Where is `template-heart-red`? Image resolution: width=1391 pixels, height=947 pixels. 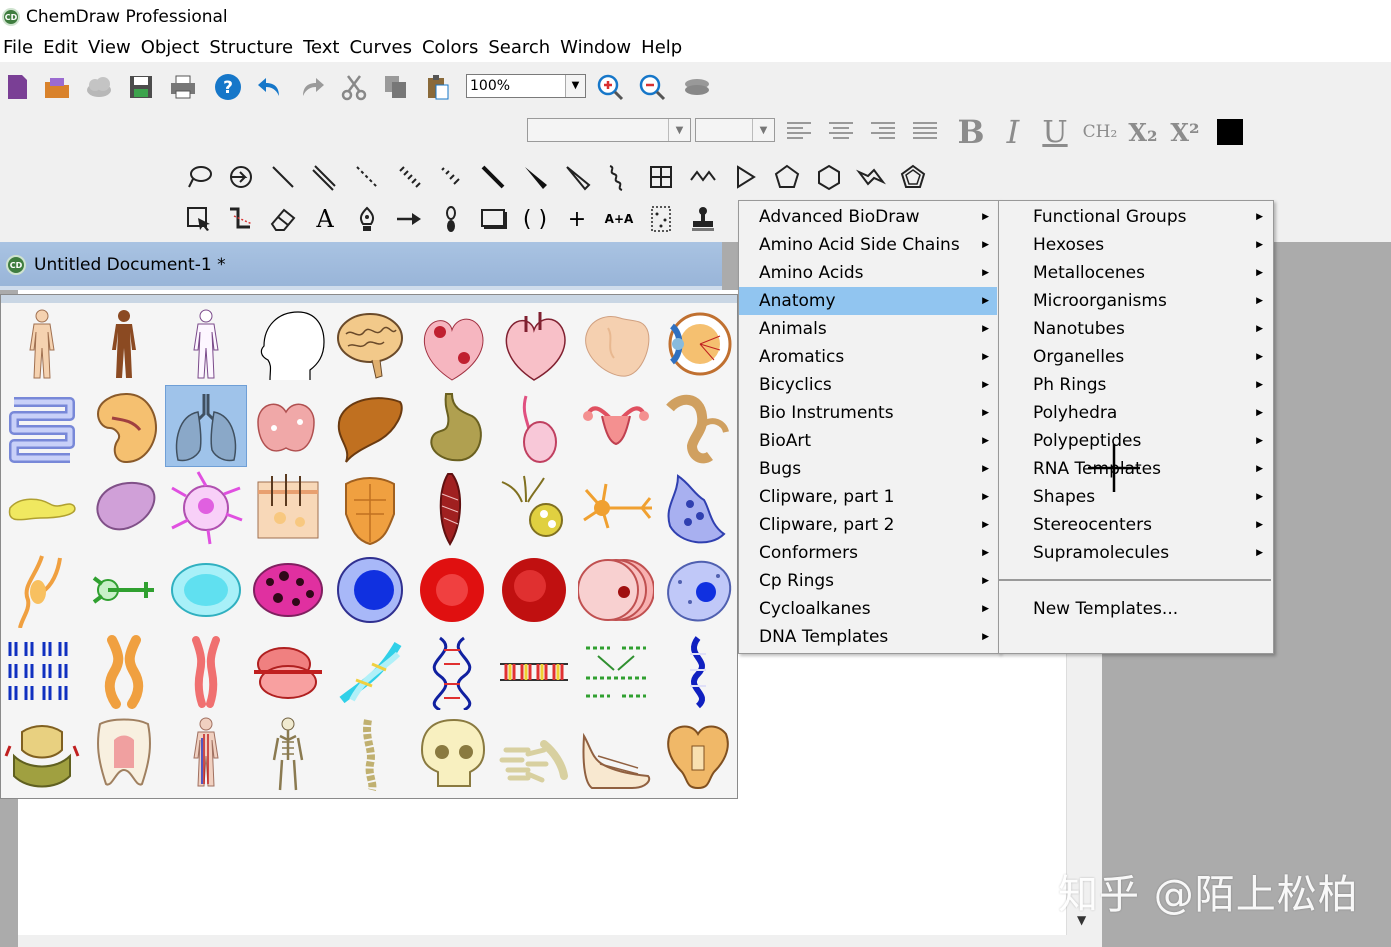 template-heart-red is located at coordinates (452, 344).